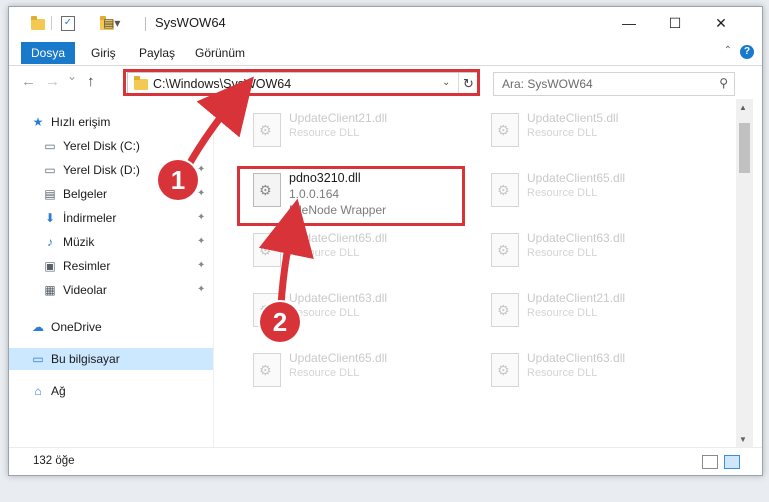 This screenshot has width=769, height=502. What do you see at coordinates (178, 180) in the screenshot?
I see `step-marker-1: 1` at bounding box center [178, 180].